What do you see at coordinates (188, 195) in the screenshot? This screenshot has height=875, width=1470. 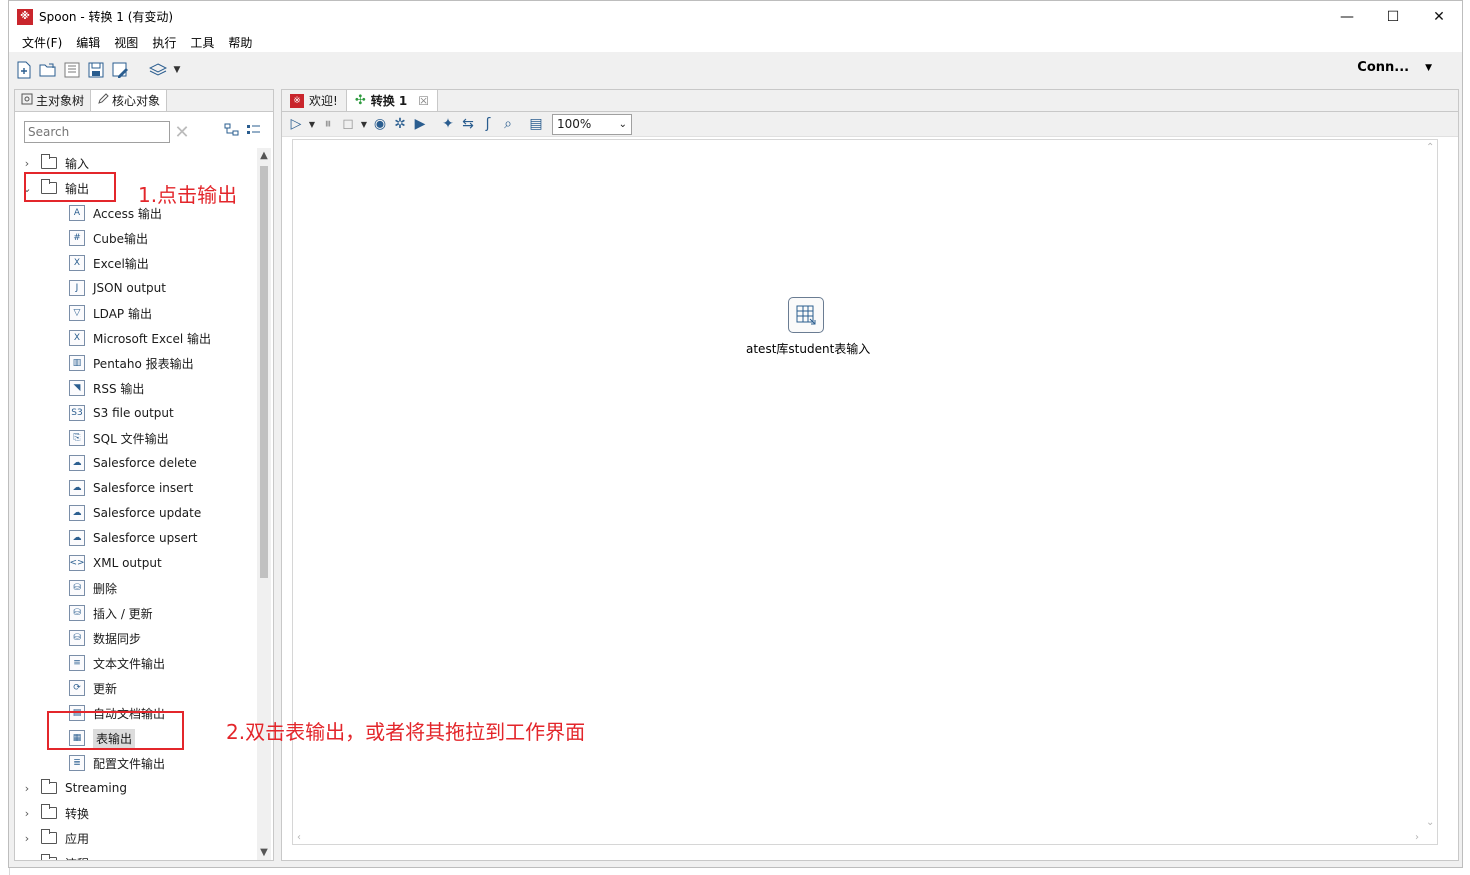 I see `annotation-step1: 1.点击输出` at bounding box center [188, 195].